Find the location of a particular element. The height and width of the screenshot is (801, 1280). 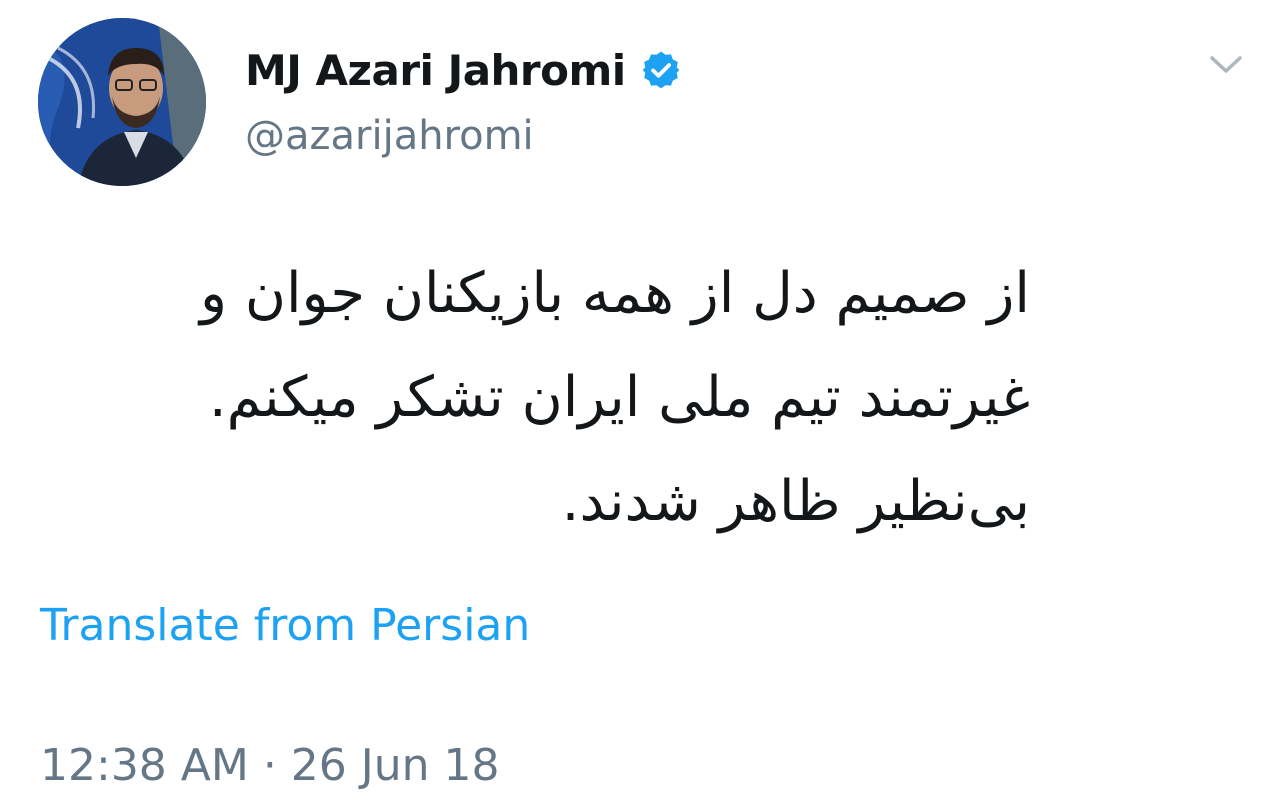

verified-badge-icon is located at coordinates (661, 70).